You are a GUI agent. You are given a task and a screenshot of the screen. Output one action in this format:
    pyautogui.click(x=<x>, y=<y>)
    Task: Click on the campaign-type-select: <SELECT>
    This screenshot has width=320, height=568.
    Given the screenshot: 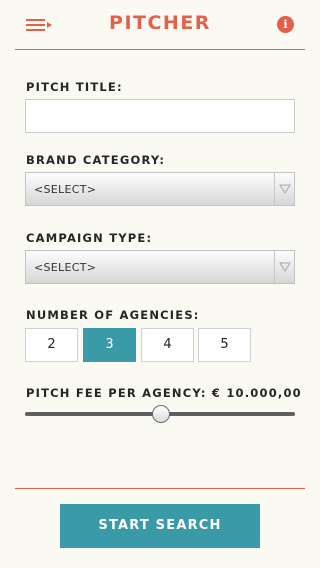 What is the action you would take?
    pyautogui.click(x=160, y=267)
    